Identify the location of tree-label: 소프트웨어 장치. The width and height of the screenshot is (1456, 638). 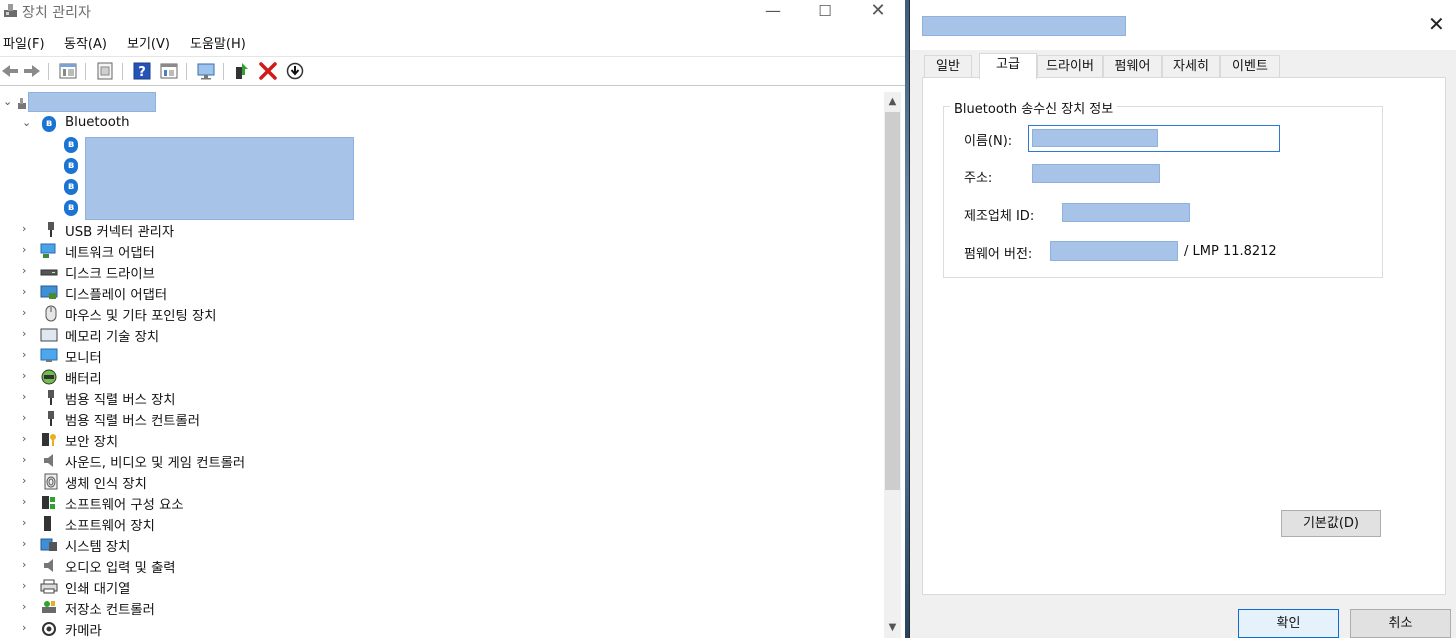
(110, 526).